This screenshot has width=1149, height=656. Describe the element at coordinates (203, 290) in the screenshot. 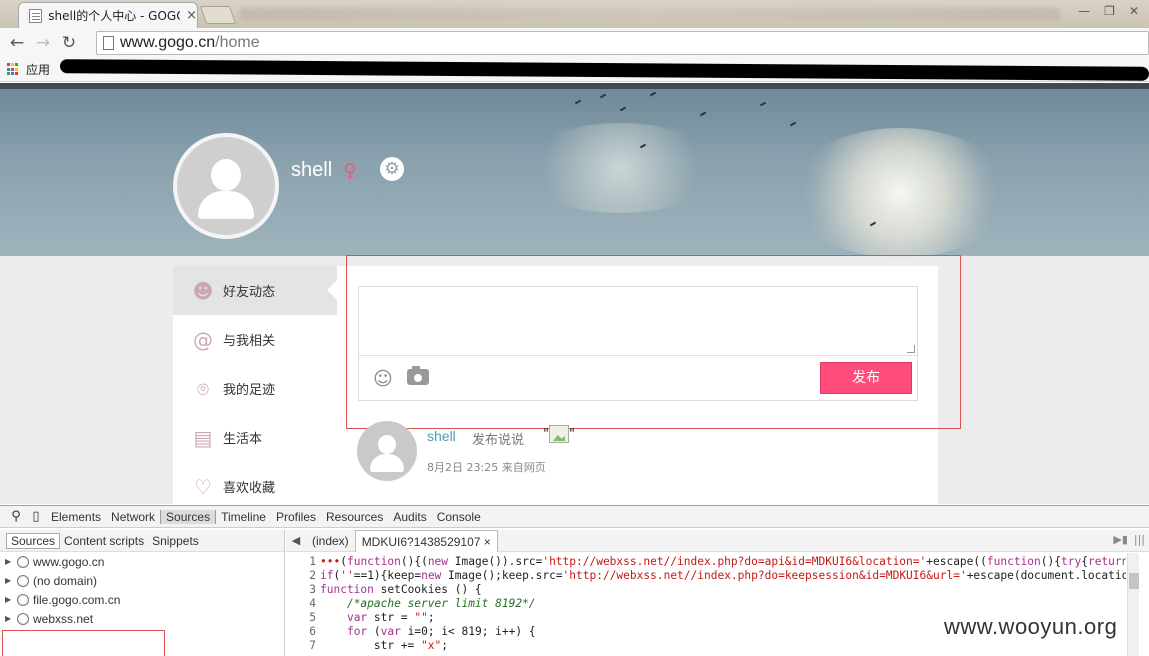

I see `friends-icon: ☻` at that location.